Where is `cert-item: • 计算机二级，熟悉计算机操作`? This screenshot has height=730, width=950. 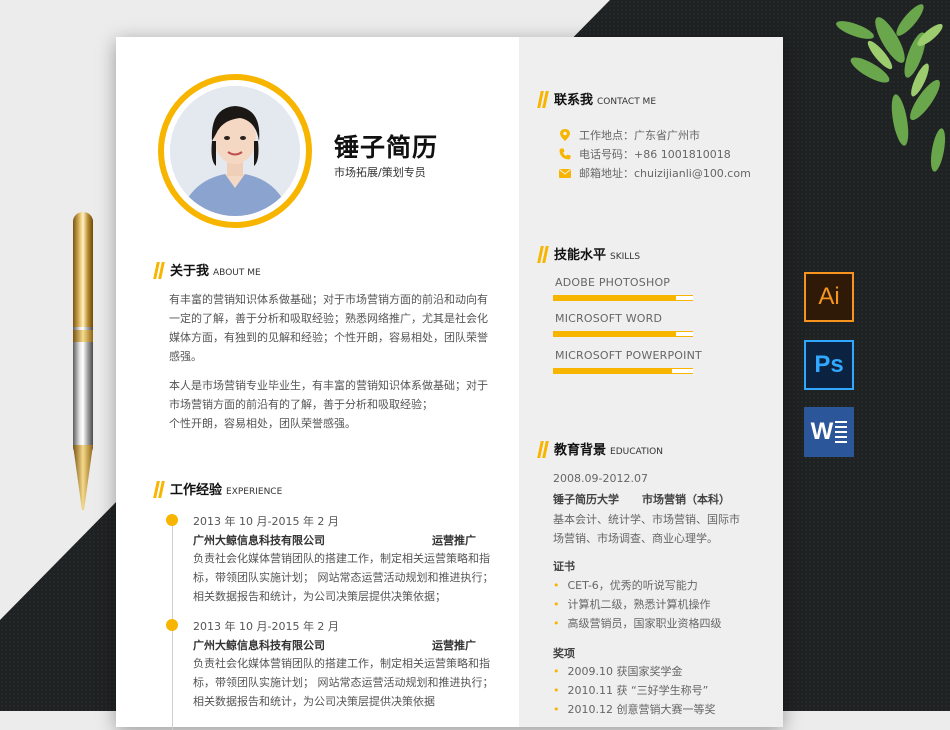
cert-item: • 计算机二级，熟悉计算机操作 is located at coordinates (632, 604).